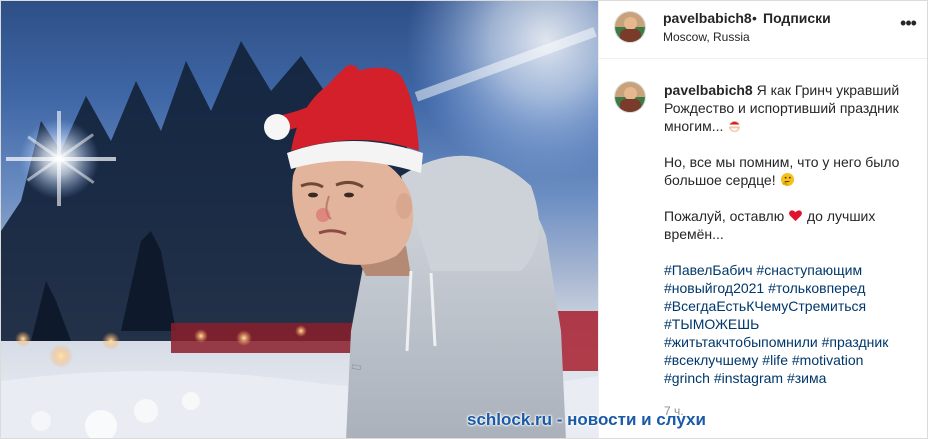  What do you see at coordinates (855, 342) in the screenshot?
I see `hashtag-link: #праздник` at bounding box center [855, 342].